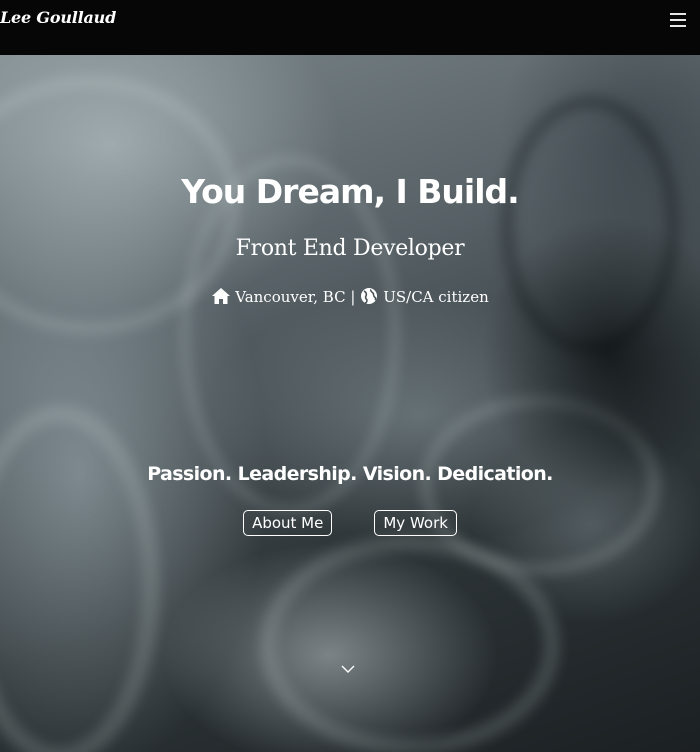 The image size is (700, 752). What do you see at coordinates (350, 27) in the screenshot?
I see `navbar: Lee Goullaud` at bounding box center [350, 27].